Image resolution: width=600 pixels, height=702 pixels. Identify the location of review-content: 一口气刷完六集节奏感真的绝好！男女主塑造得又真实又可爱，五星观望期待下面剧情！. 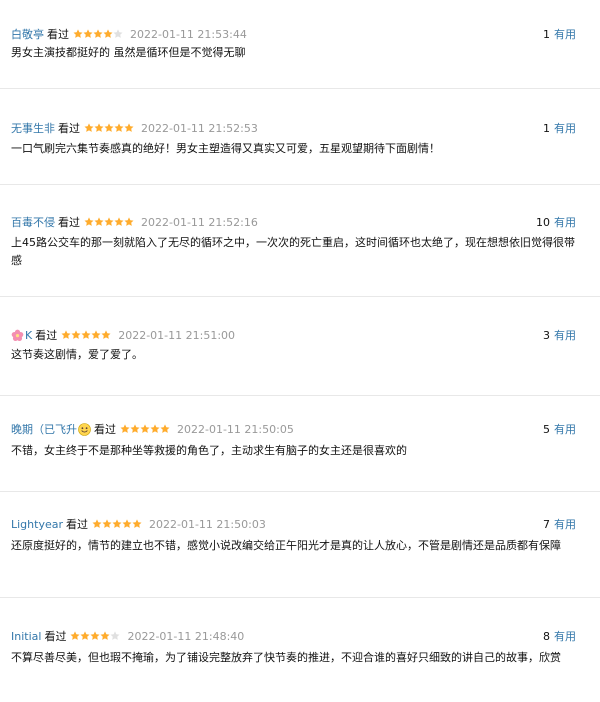
(225, 148).